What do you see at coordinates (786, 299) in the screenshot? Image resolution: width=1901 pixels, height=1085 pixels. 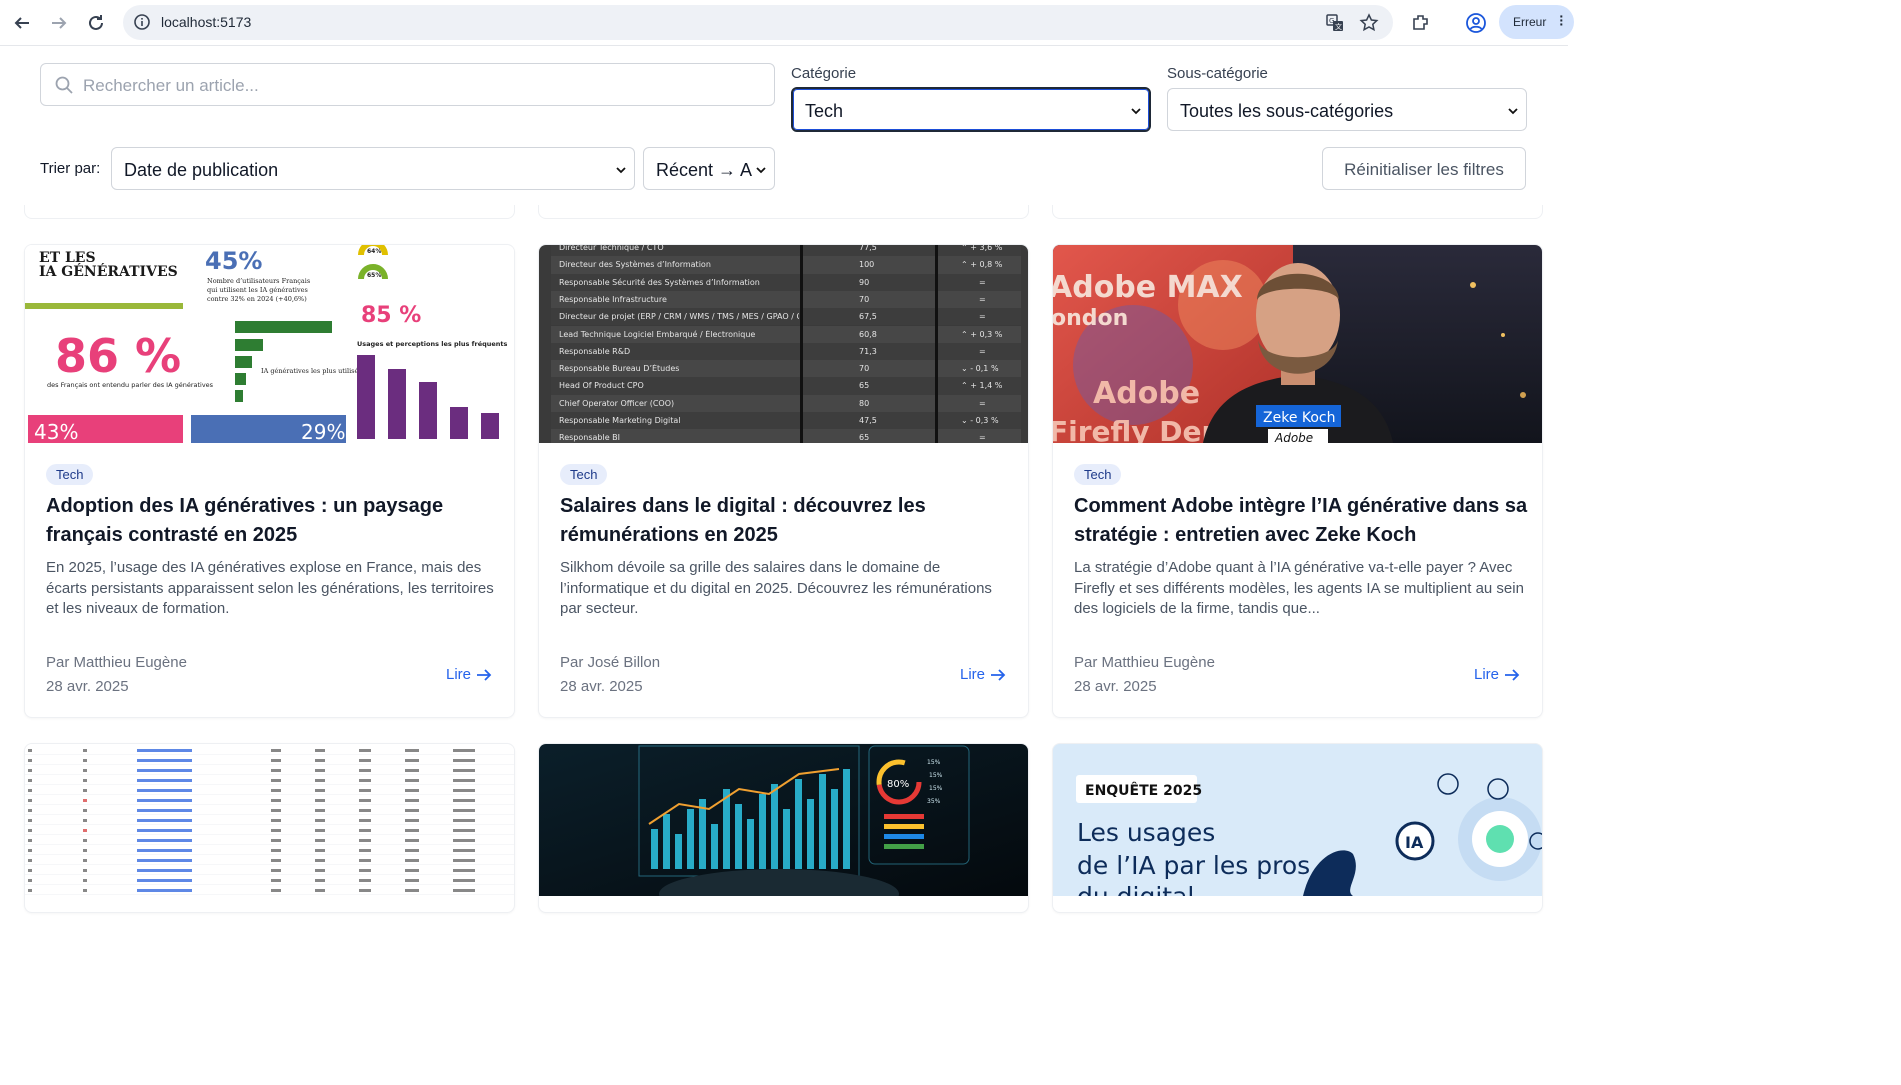 I see `salary-table-row: Responsable Infrastructure 70 =` at bounding box center [786, 299].